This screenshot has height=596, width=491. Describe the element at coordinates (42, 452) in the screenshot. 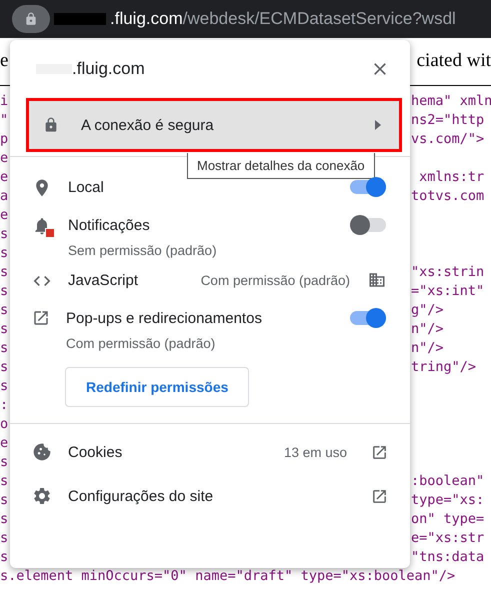

I see `cookie-icon` at that location.